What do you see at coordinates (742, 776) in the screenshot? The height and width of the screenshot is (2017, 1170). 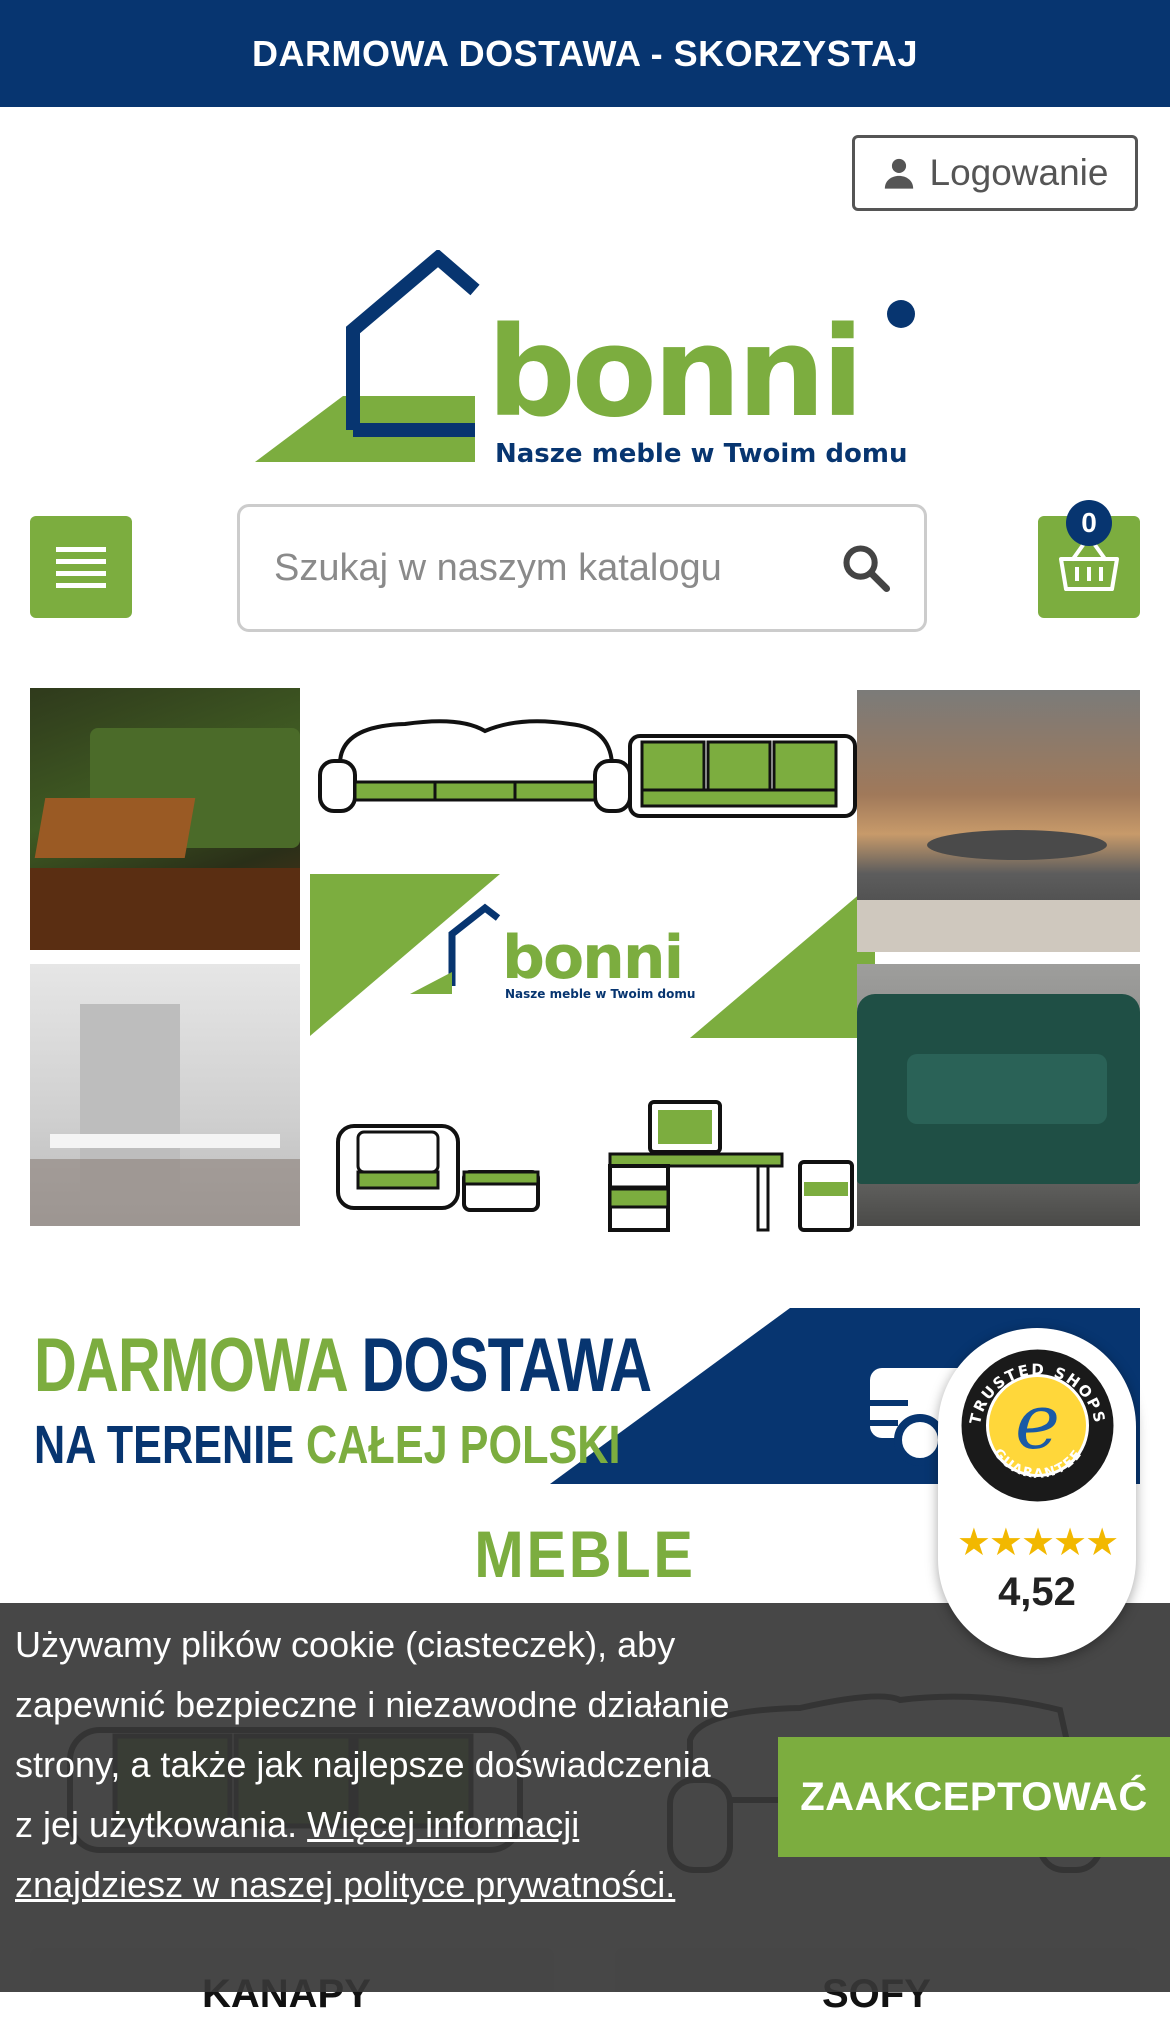 I see `sofa-green-icon` at bounding box center [742, 776].